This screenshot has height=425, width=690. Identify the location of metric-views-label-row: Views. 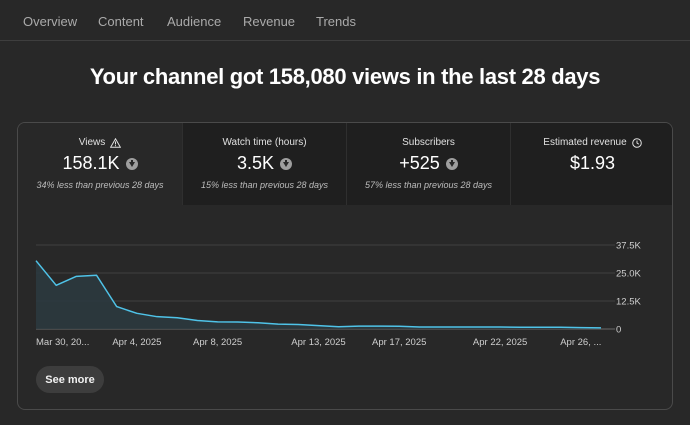
(100, 142).